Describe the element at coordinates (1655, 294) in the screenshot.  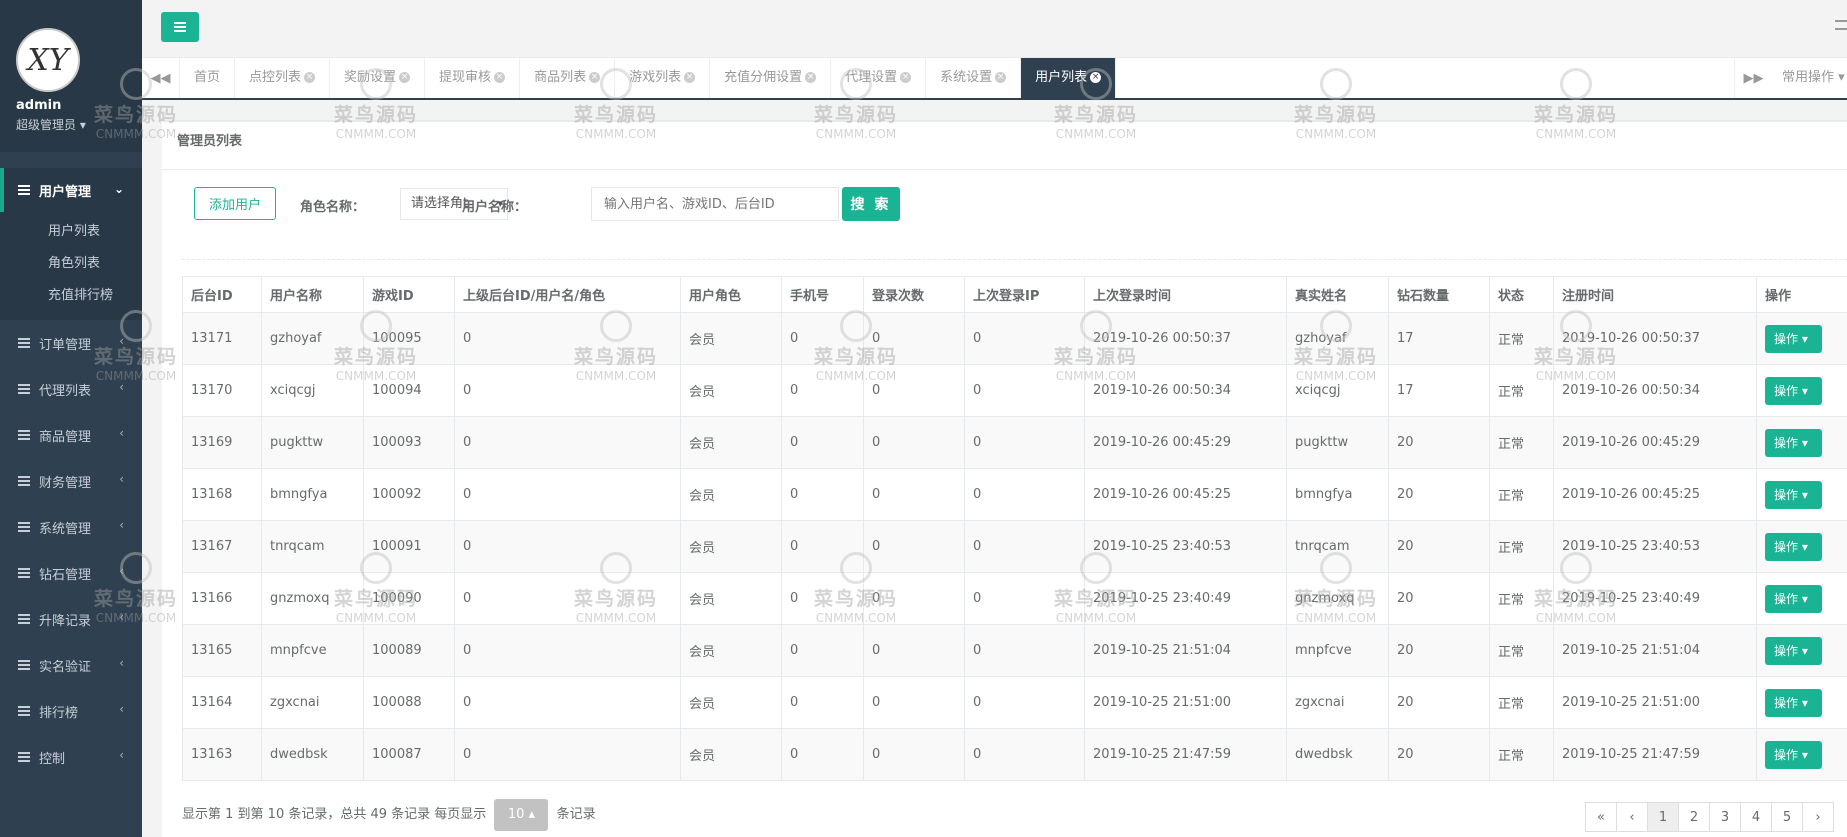
I see `column-header: 注册时间` at that location.